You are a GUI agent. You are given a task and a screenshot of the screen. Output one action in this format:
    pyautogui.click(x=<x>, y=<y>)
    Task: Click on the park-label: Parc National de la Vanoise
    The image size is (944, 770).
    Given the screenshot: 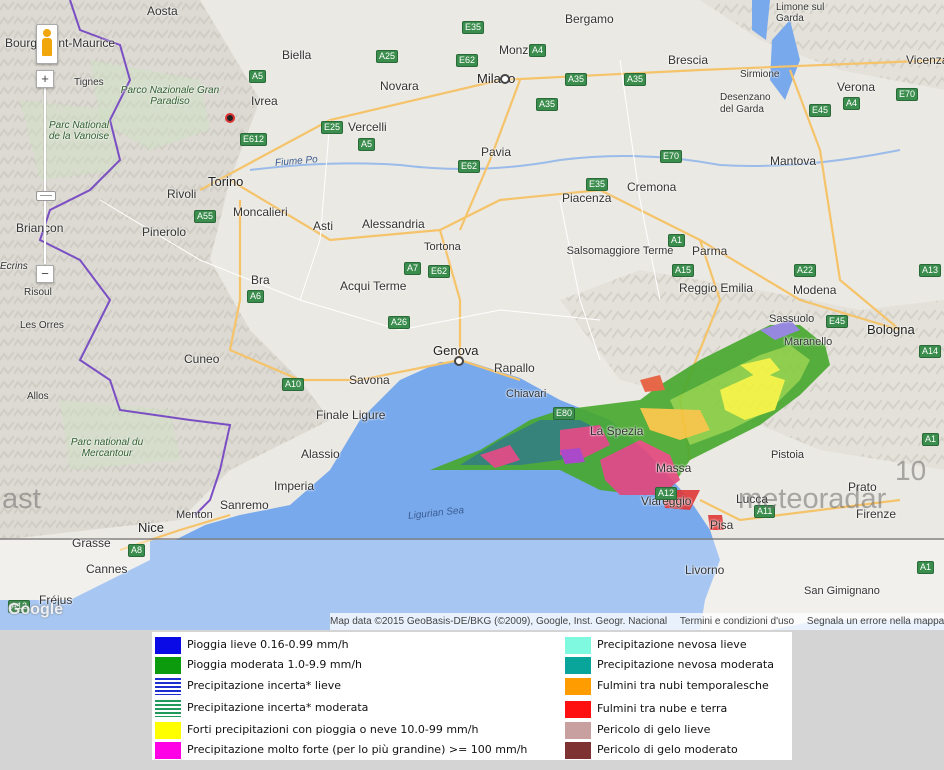 What is the action you would take?
    pyautogui.click(x=79, y=131)
    